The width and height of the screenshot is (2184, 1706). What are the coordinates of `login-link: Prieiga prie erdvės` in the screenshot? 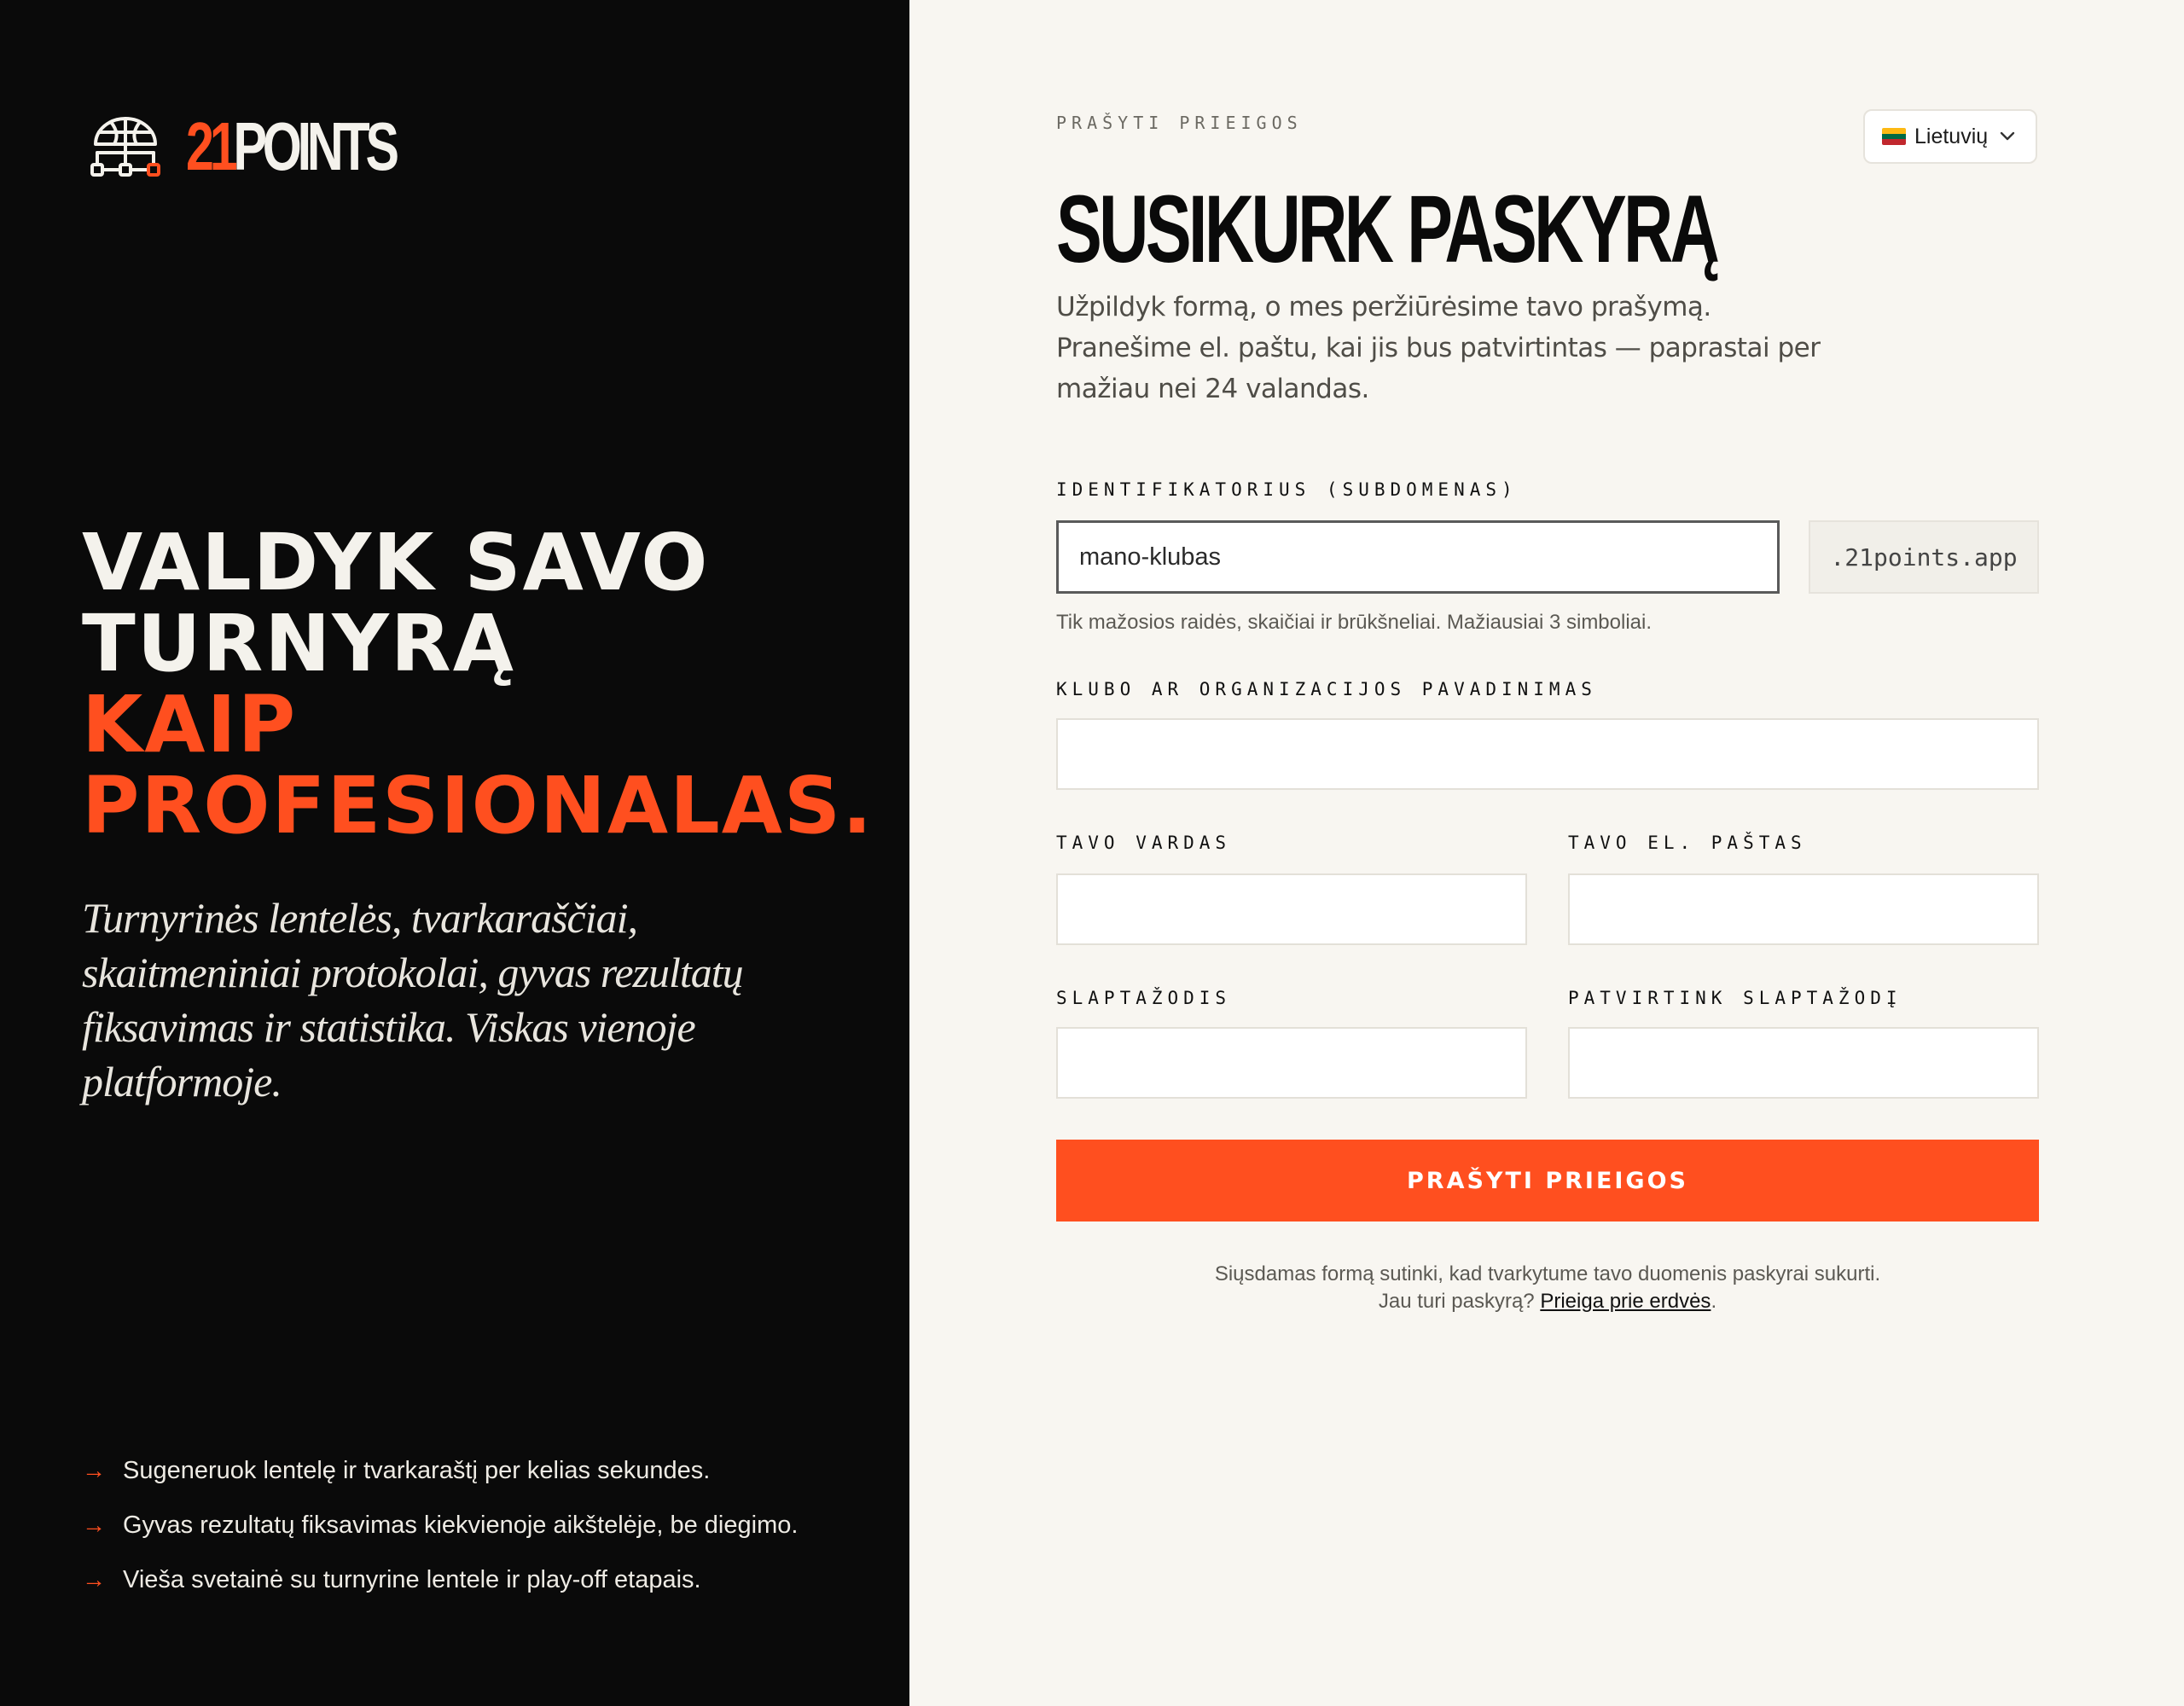 It's located at (1626, 1301).